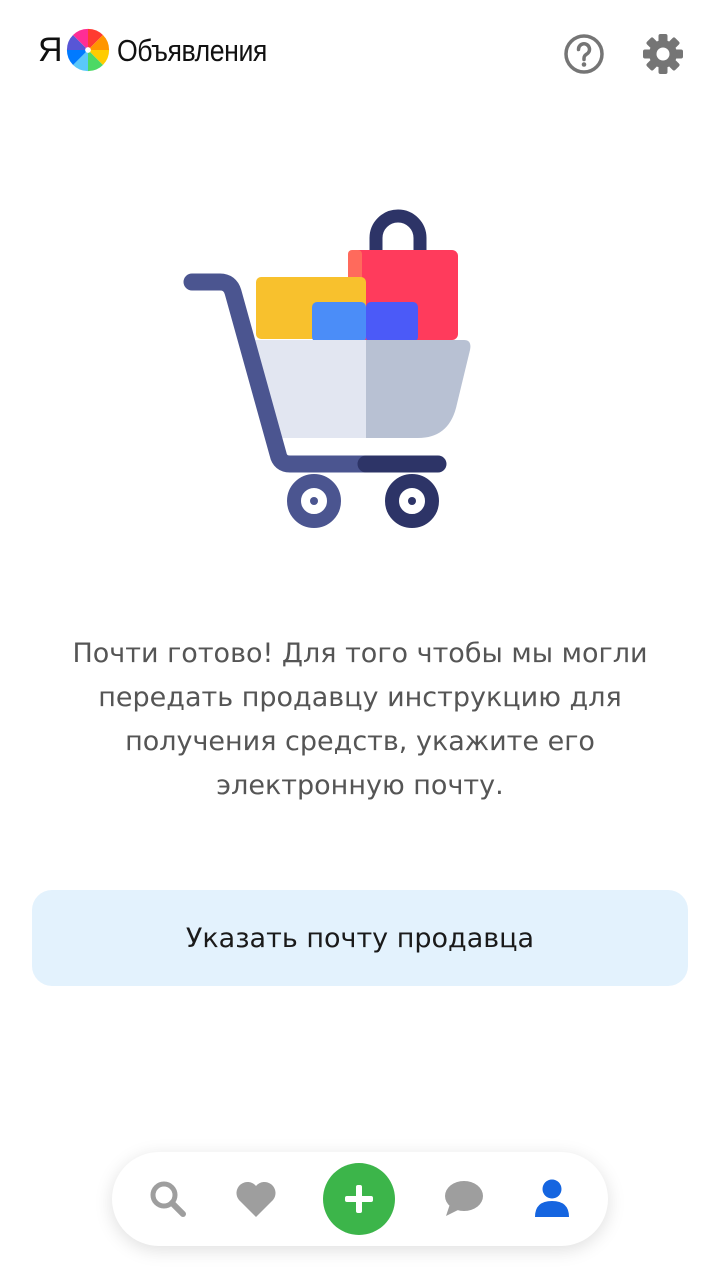 The image size is (720, 1278). Describe the element at coordinates (360, 938) in the screenshot. I see `specify-seller-email-button: Указать почту продавца` at that location.